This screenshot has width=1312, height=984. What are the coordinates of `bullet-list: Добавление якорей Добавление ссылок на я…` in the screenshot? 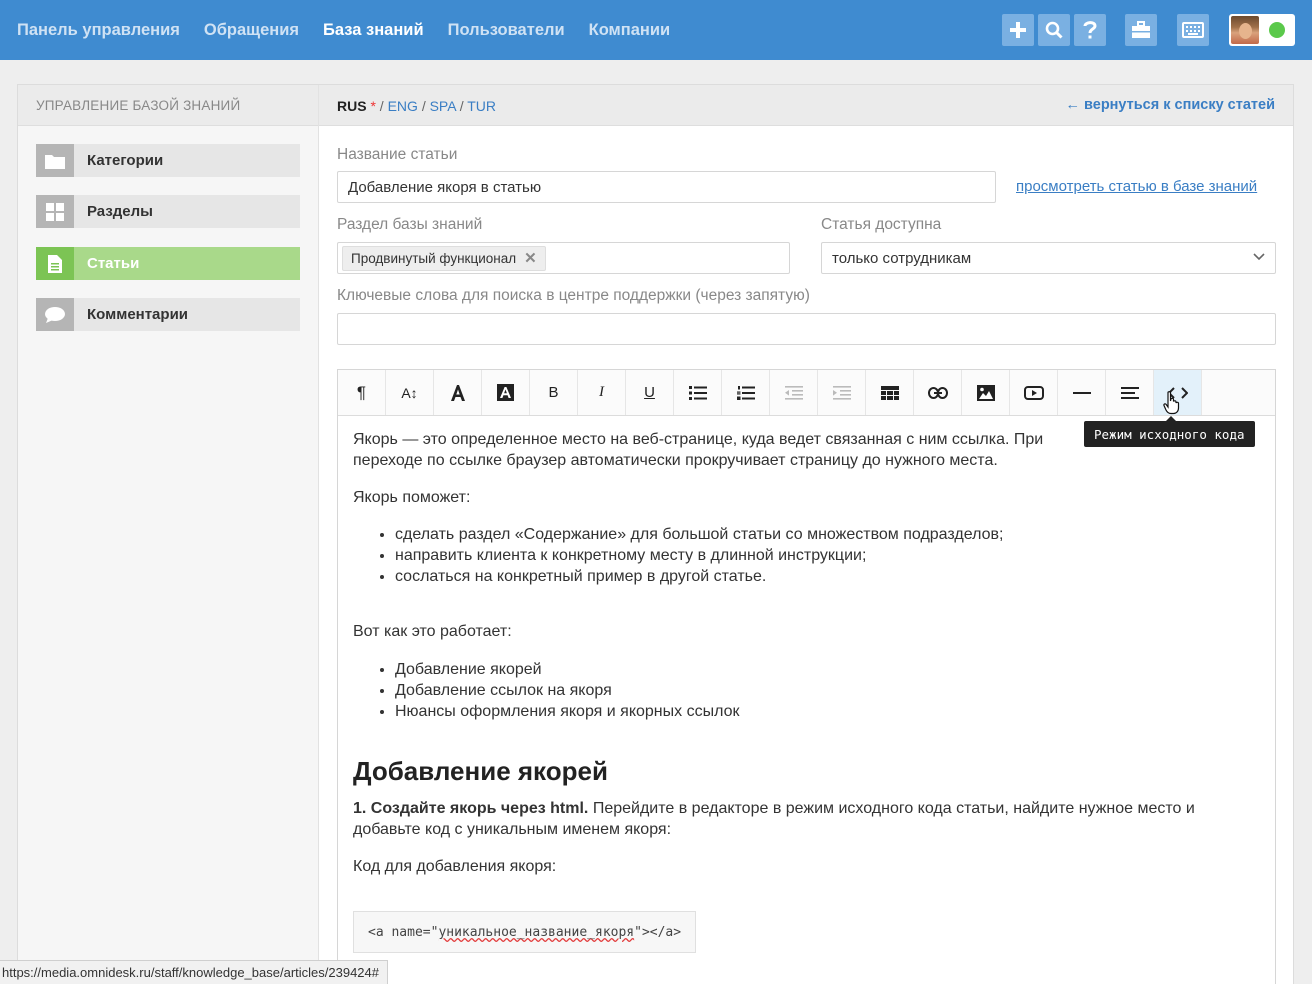 It's located at (807, 690).